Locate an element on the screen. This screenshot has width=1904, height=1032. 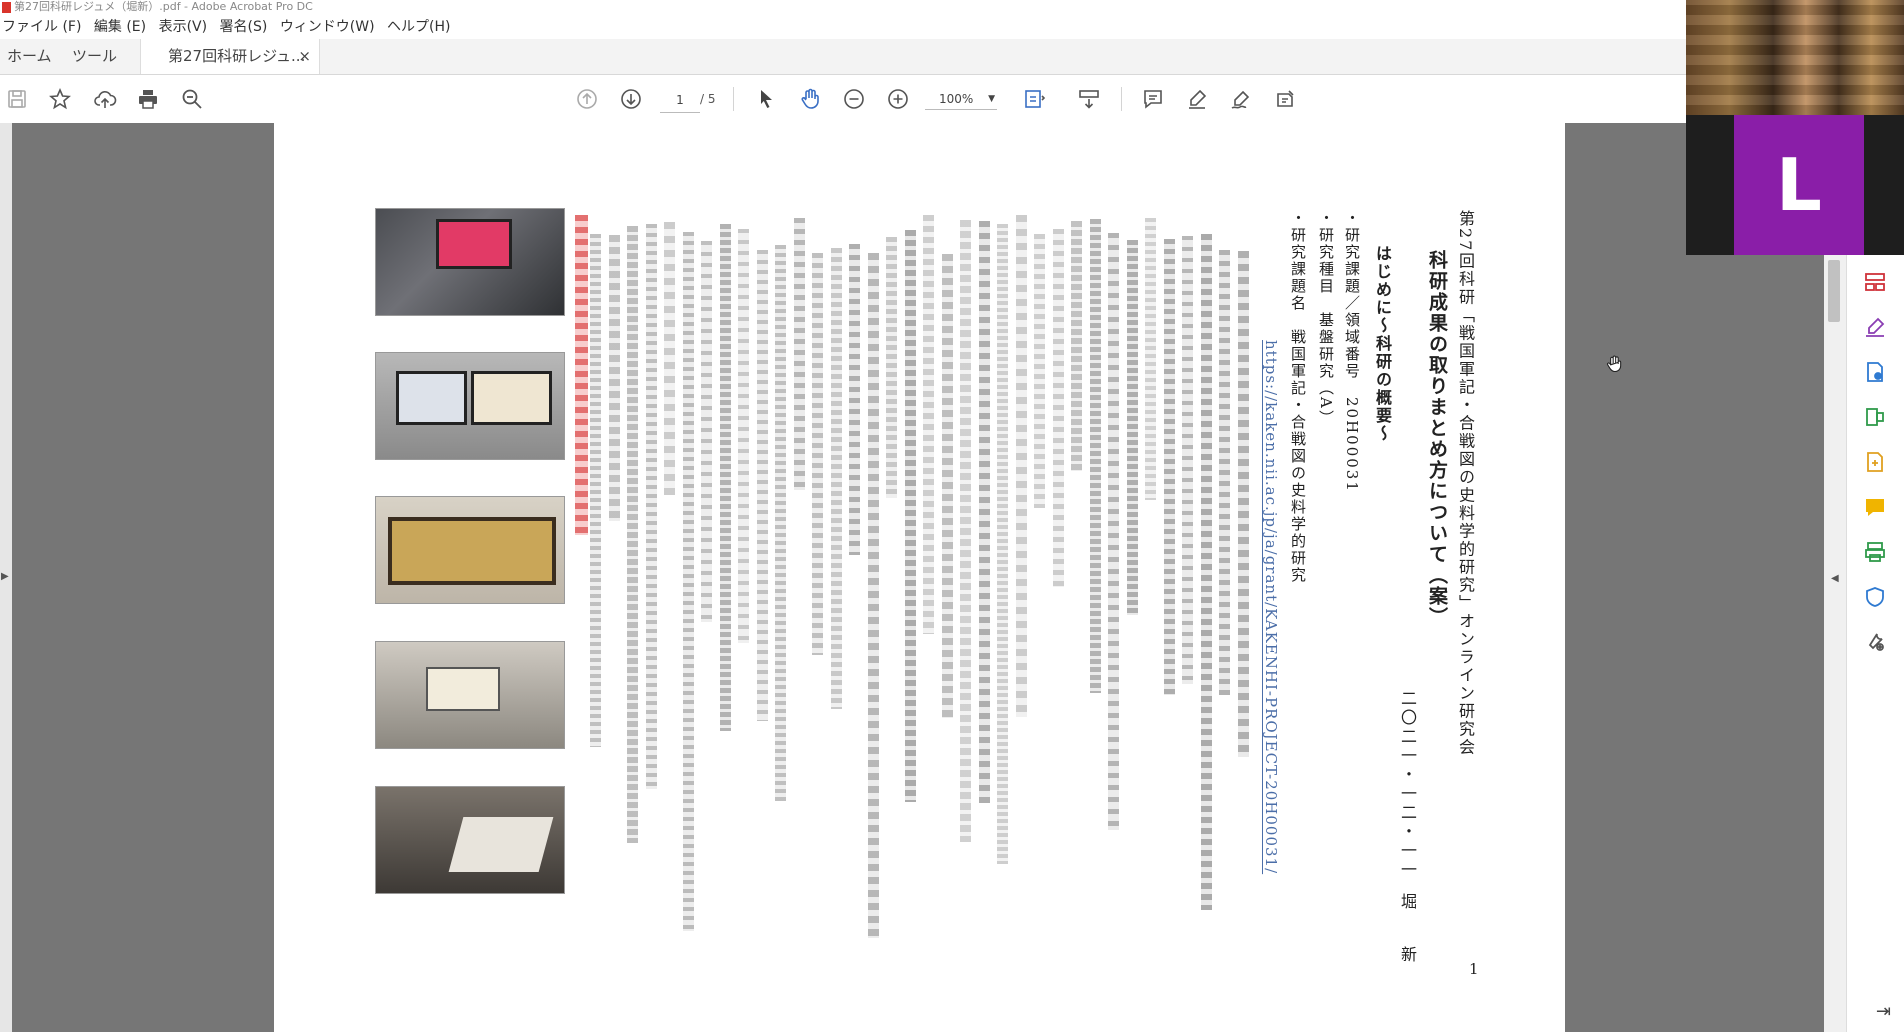
photo-monitors is located at coordinates (470, 406).